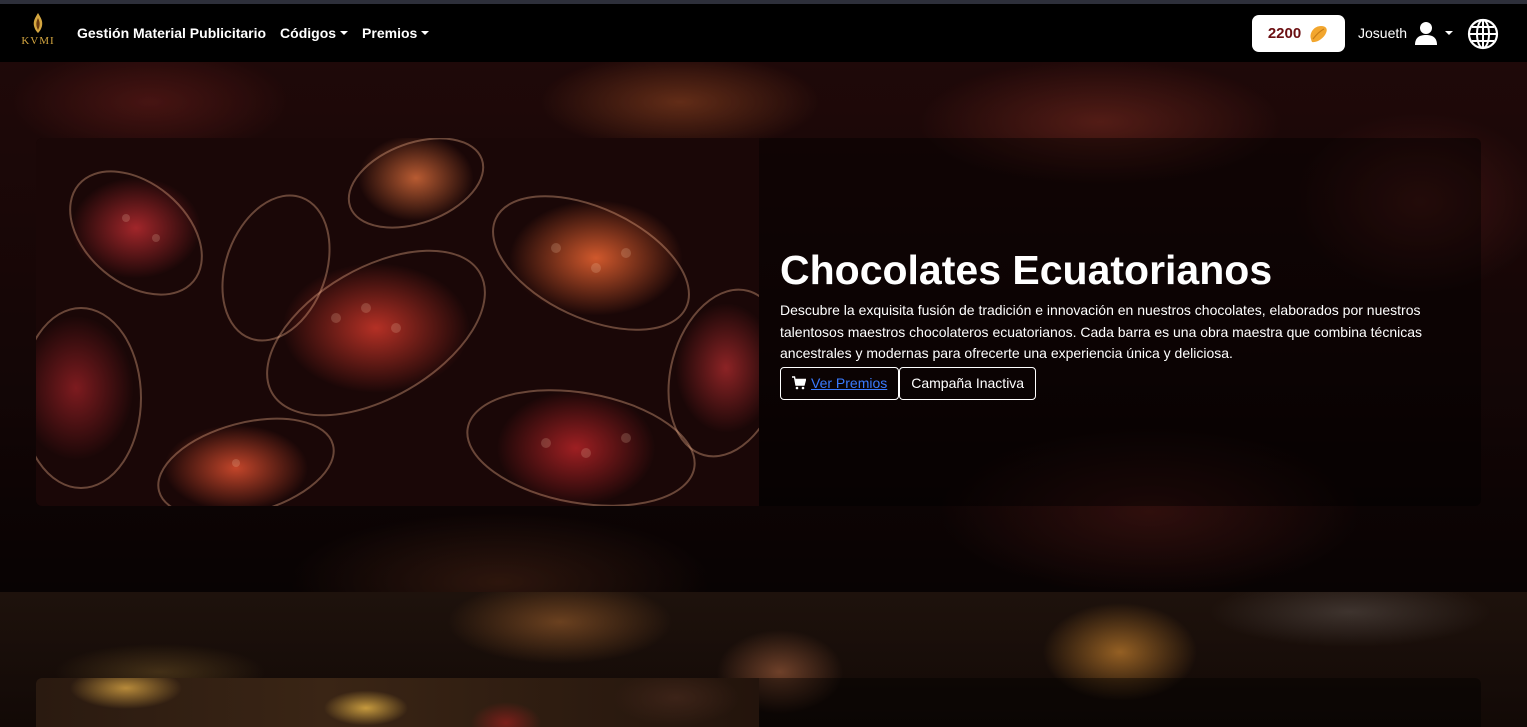 This screenshot has width=1527, height=727. I want to click on campaign-actions: Ver Premios Campaña Inactiva, so click(1120, 383).